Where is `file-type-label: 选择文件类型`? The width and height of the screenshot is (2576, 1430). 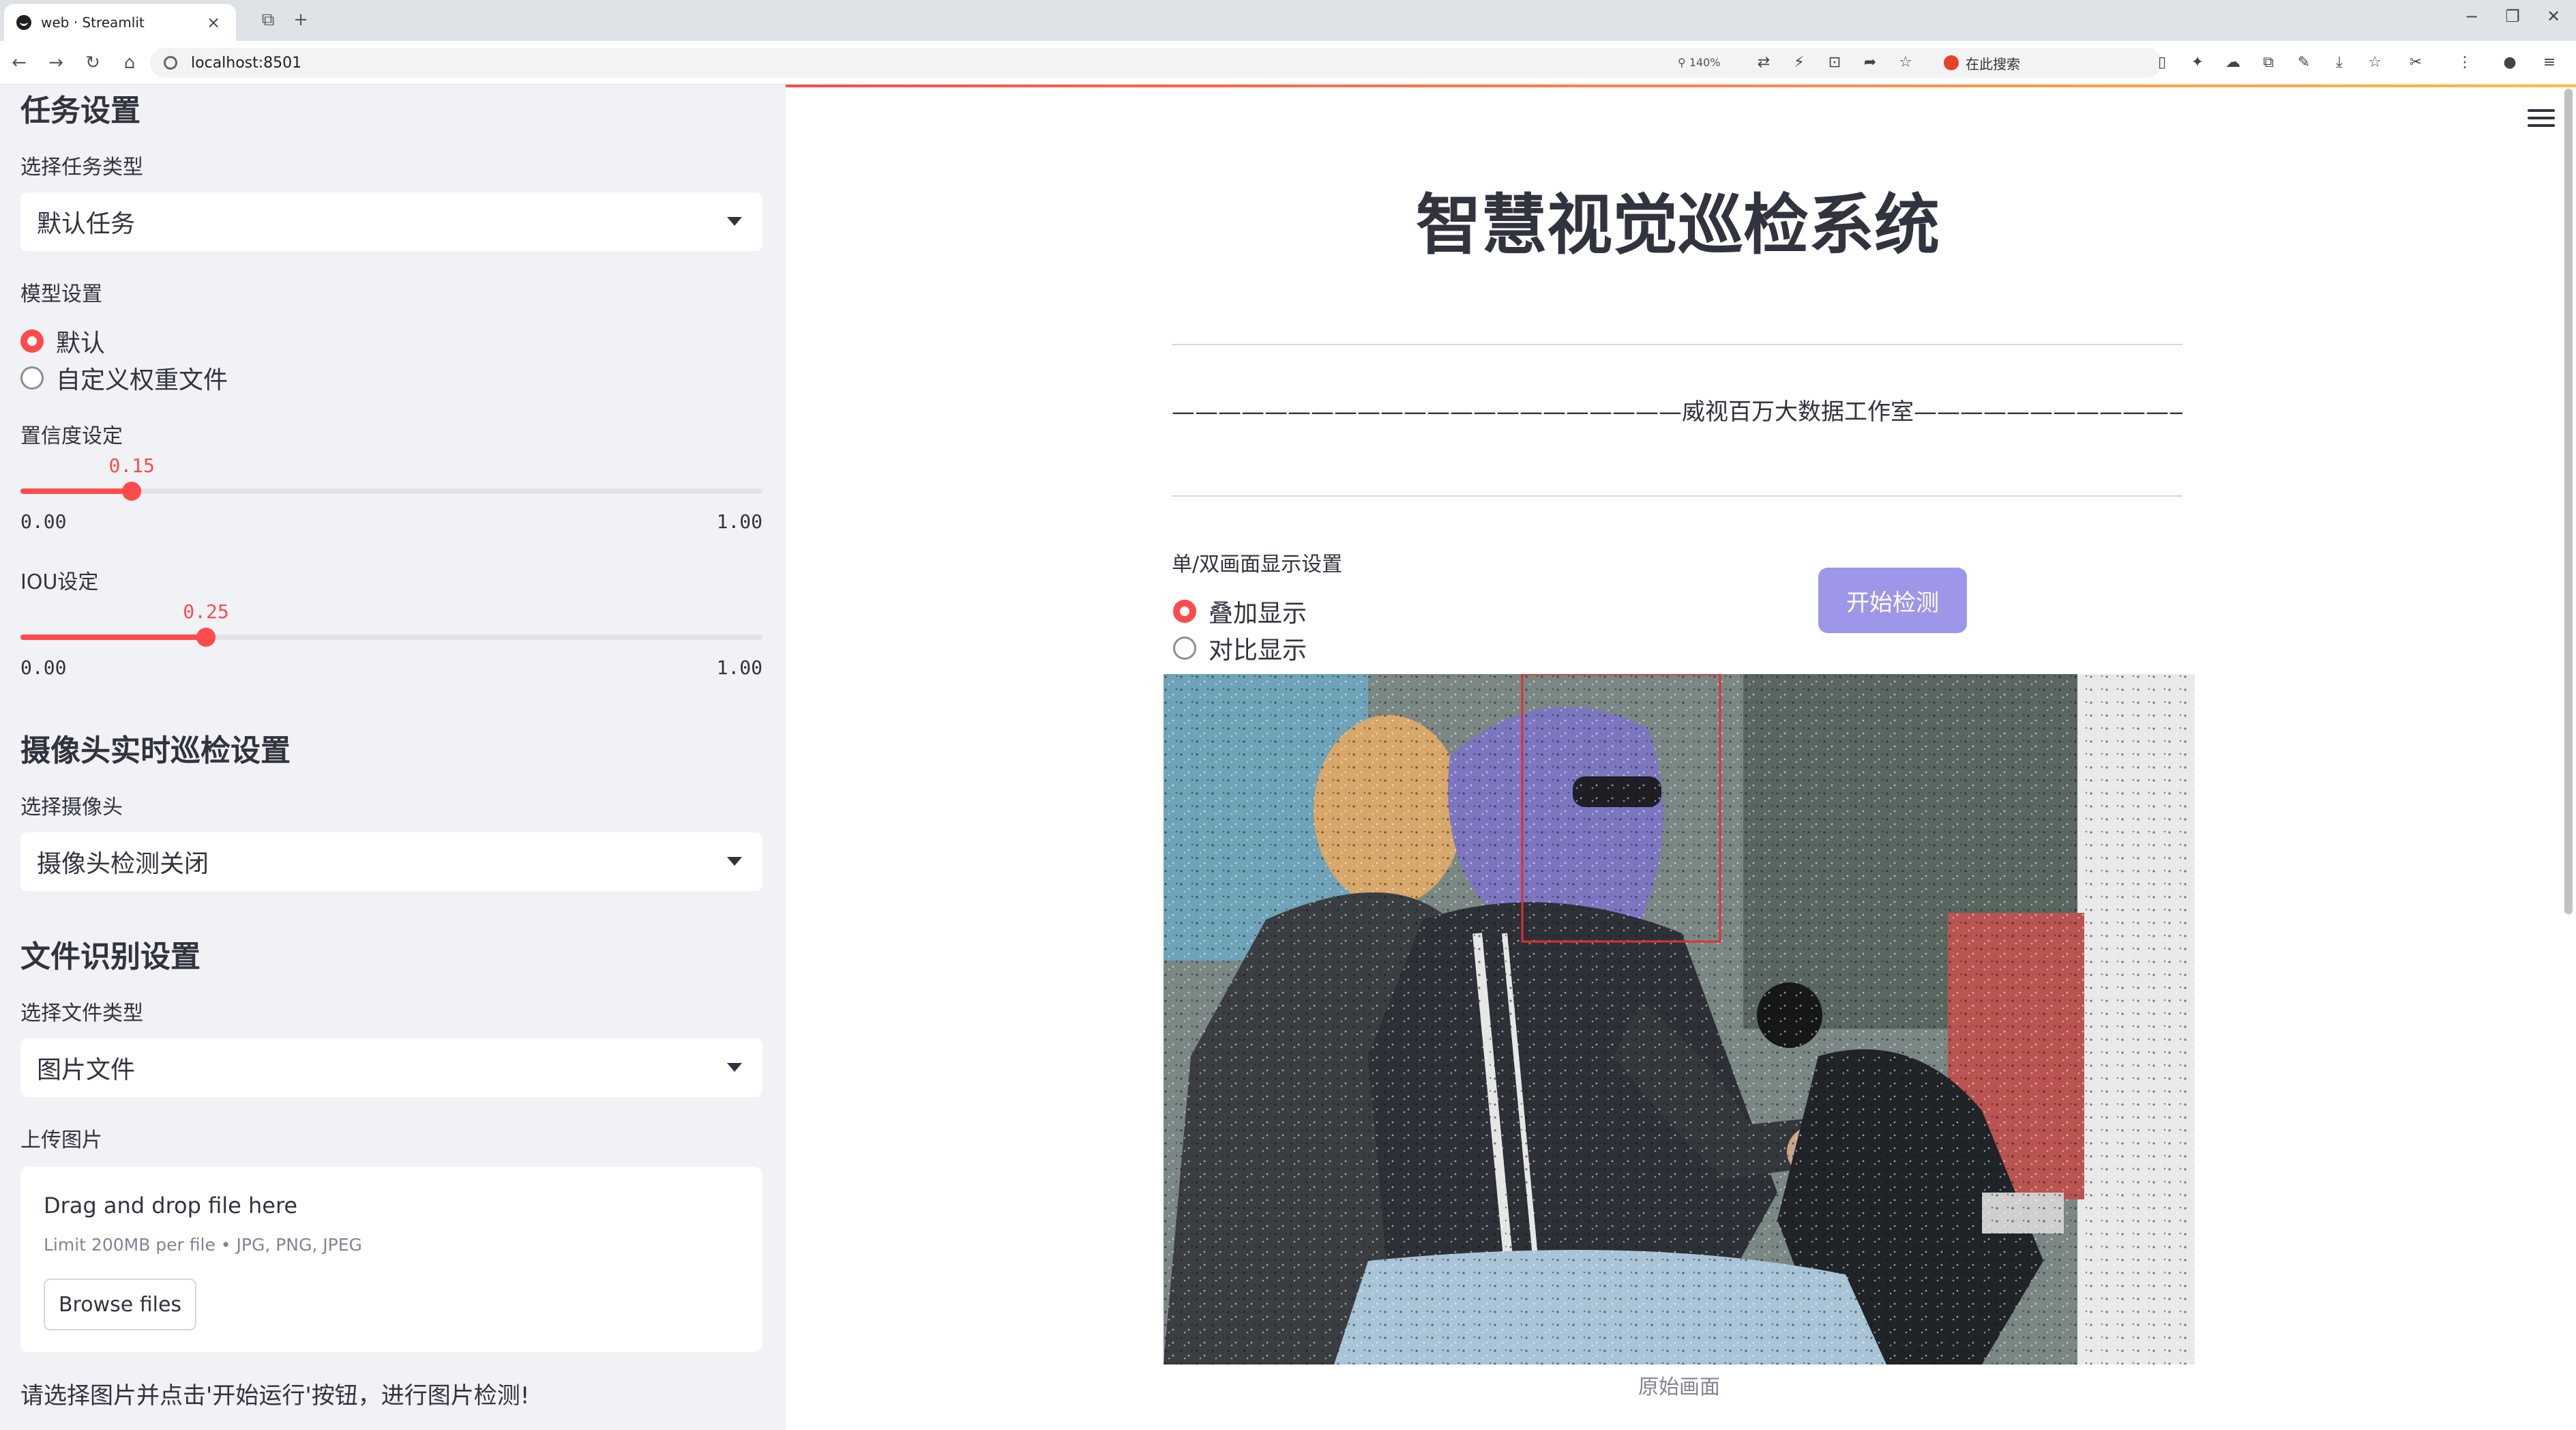
file-type-label: 选择文件类型 is located at coordinates (81, 1014).